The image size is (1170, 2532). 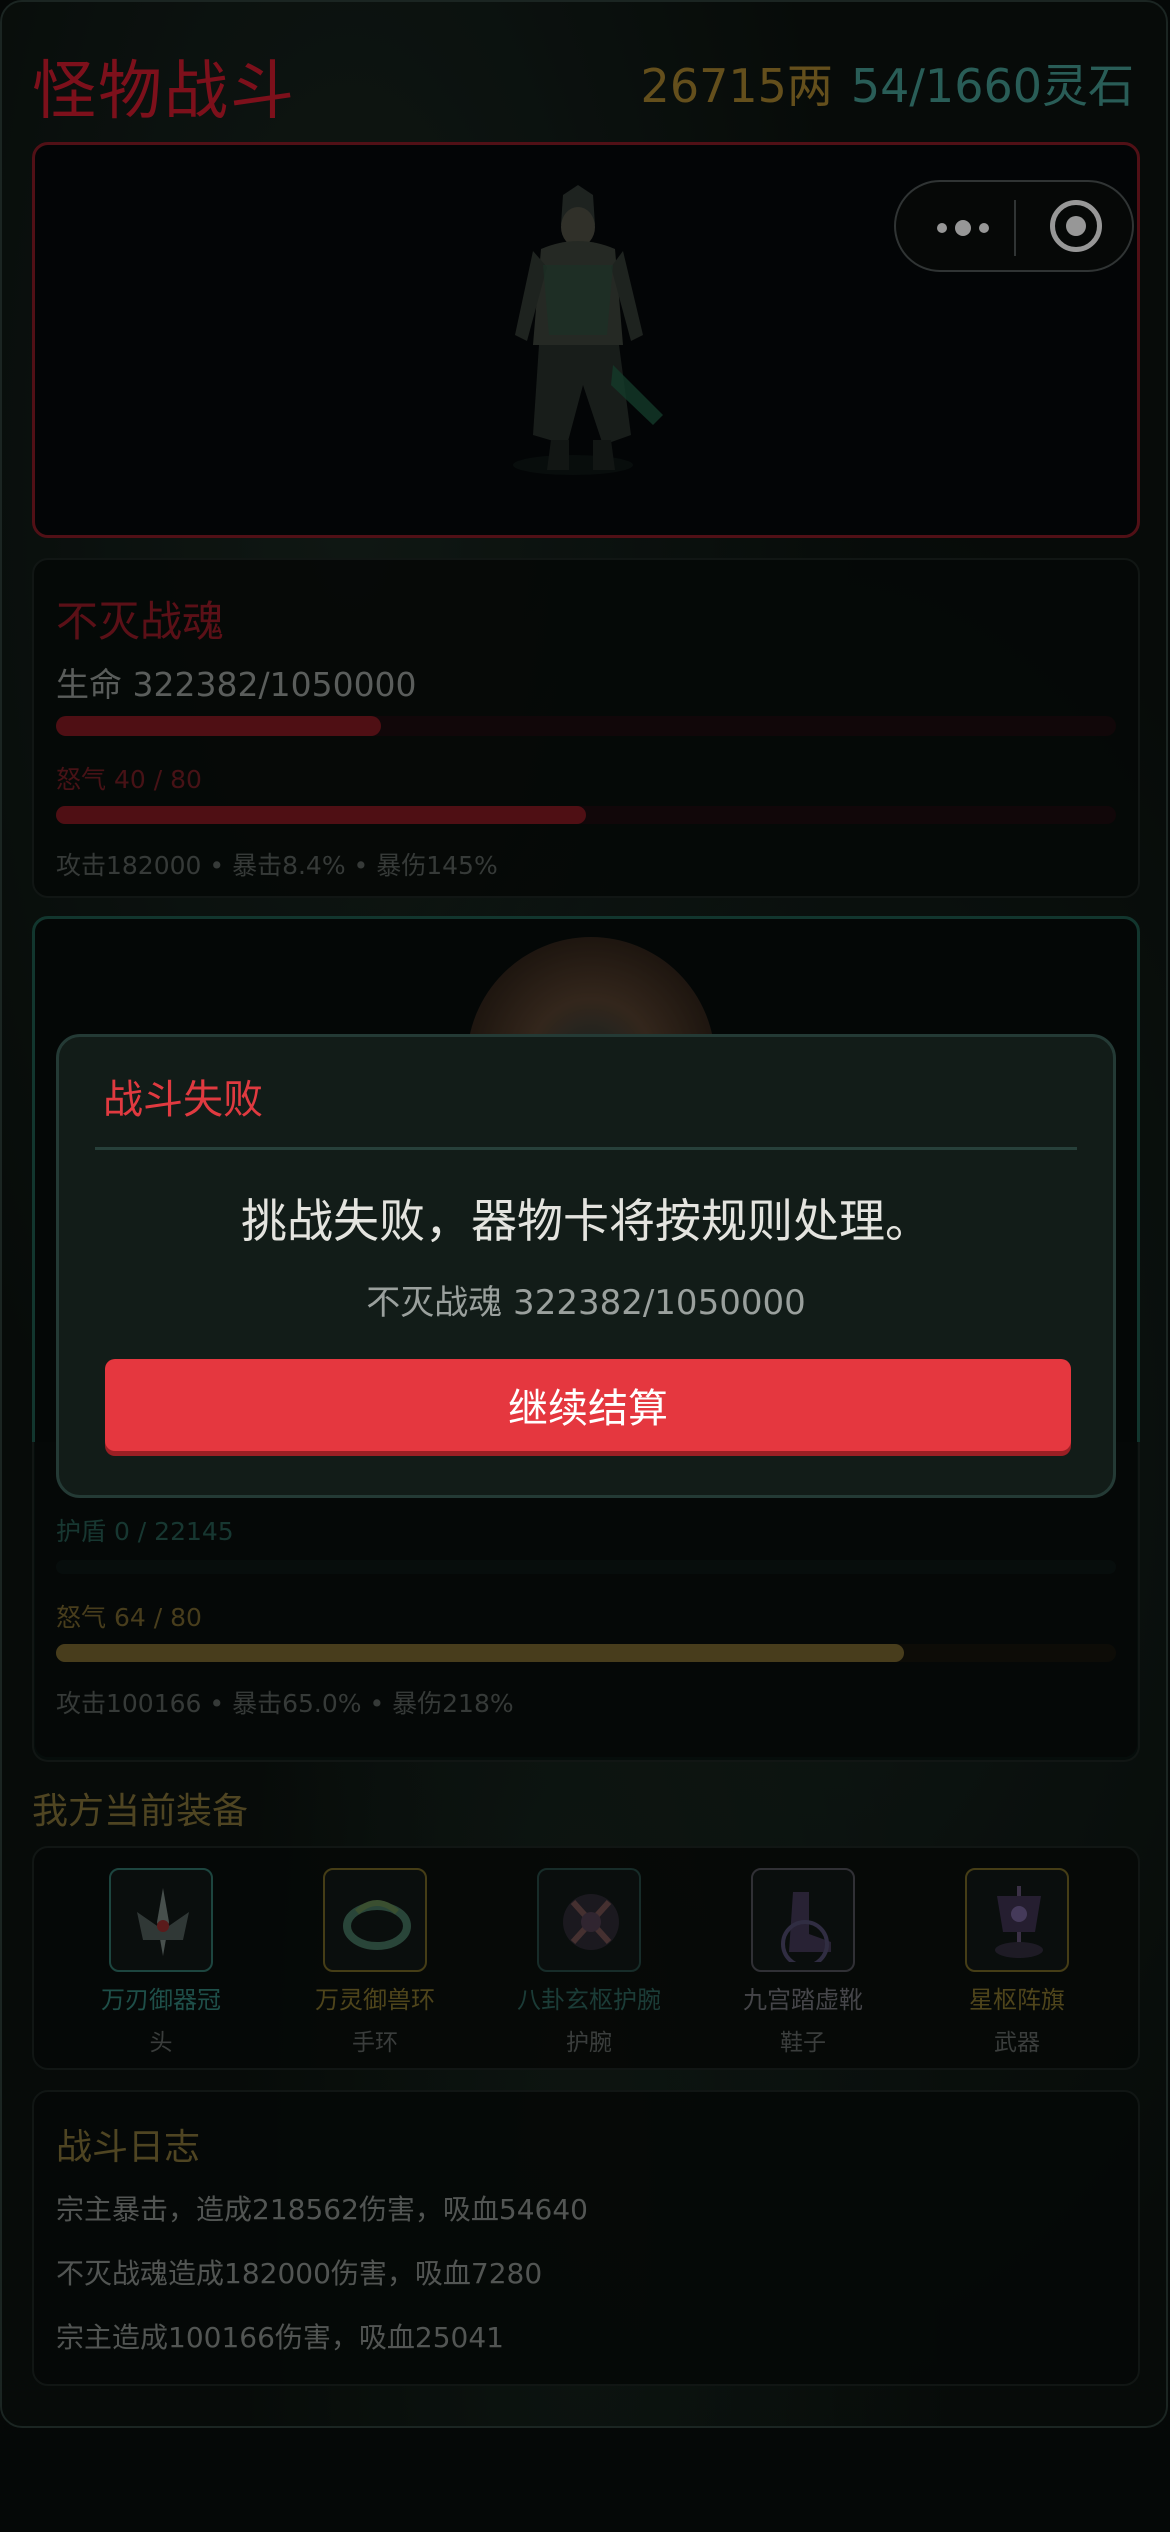 I want to click on dialog-enemy-hp: 不灭战魂 322382/1050000, so click(x=586, y=1303).